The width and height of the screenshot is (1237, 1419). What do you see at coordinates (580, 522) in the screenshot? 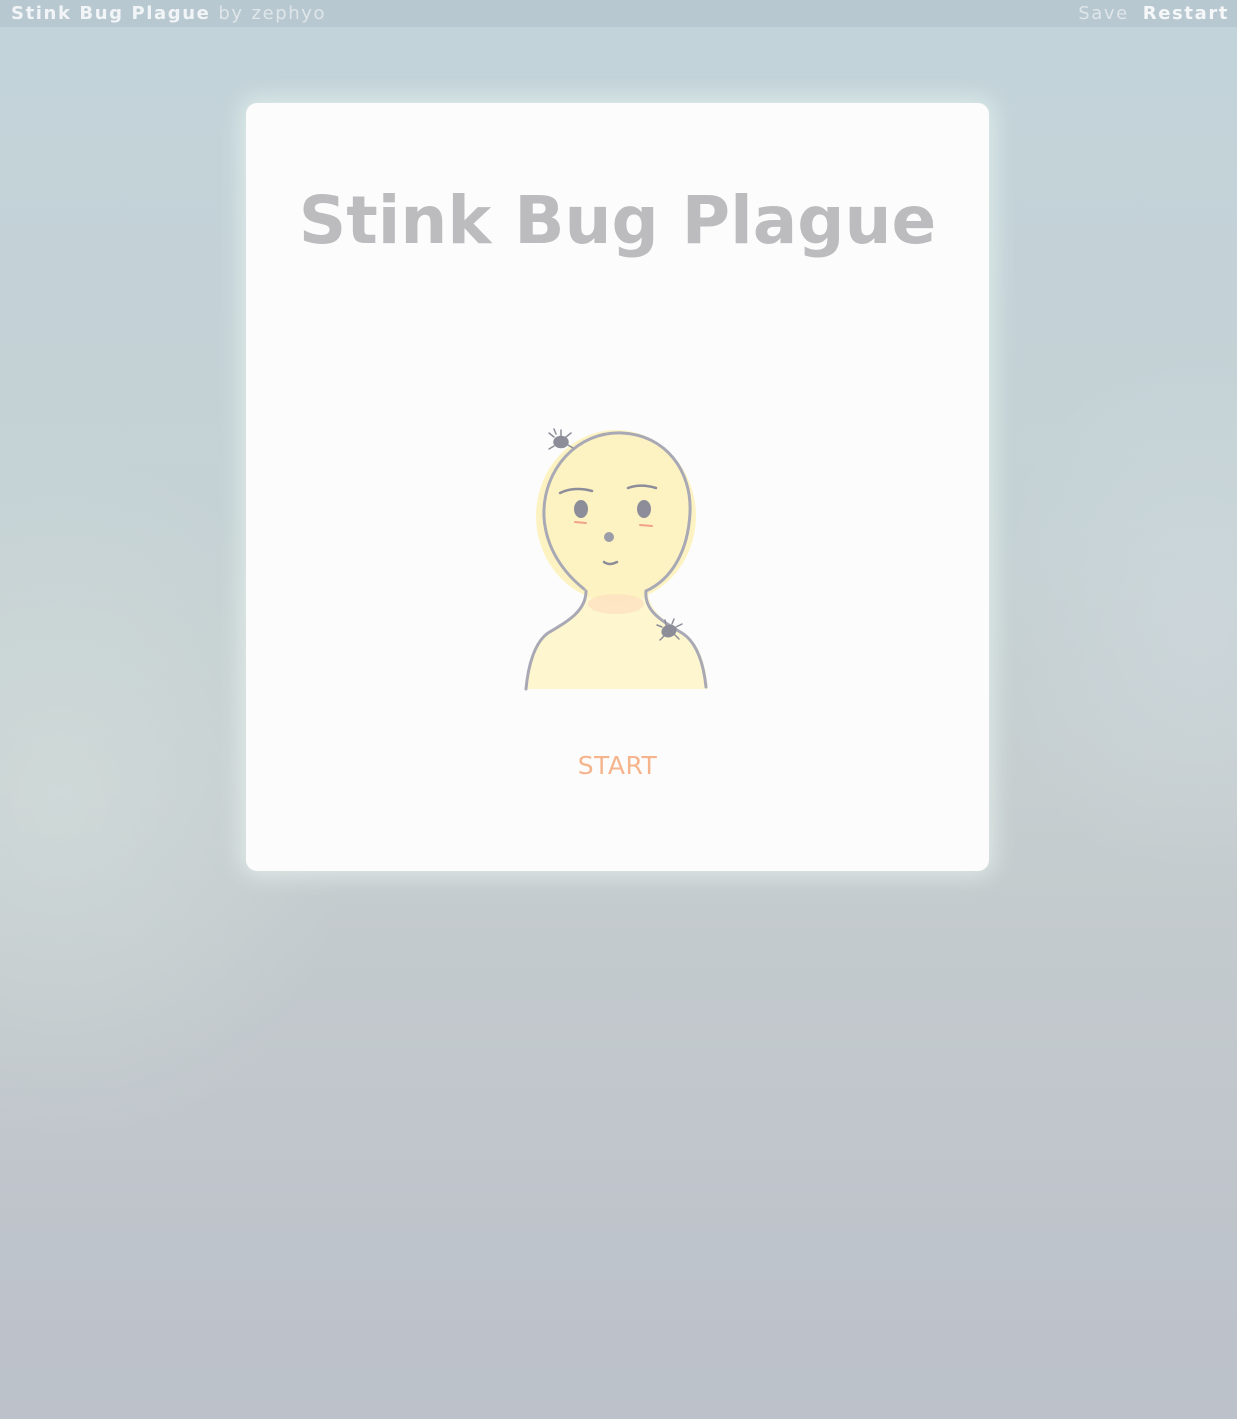
I see `left-cheek` at bounding box center [580, 522].